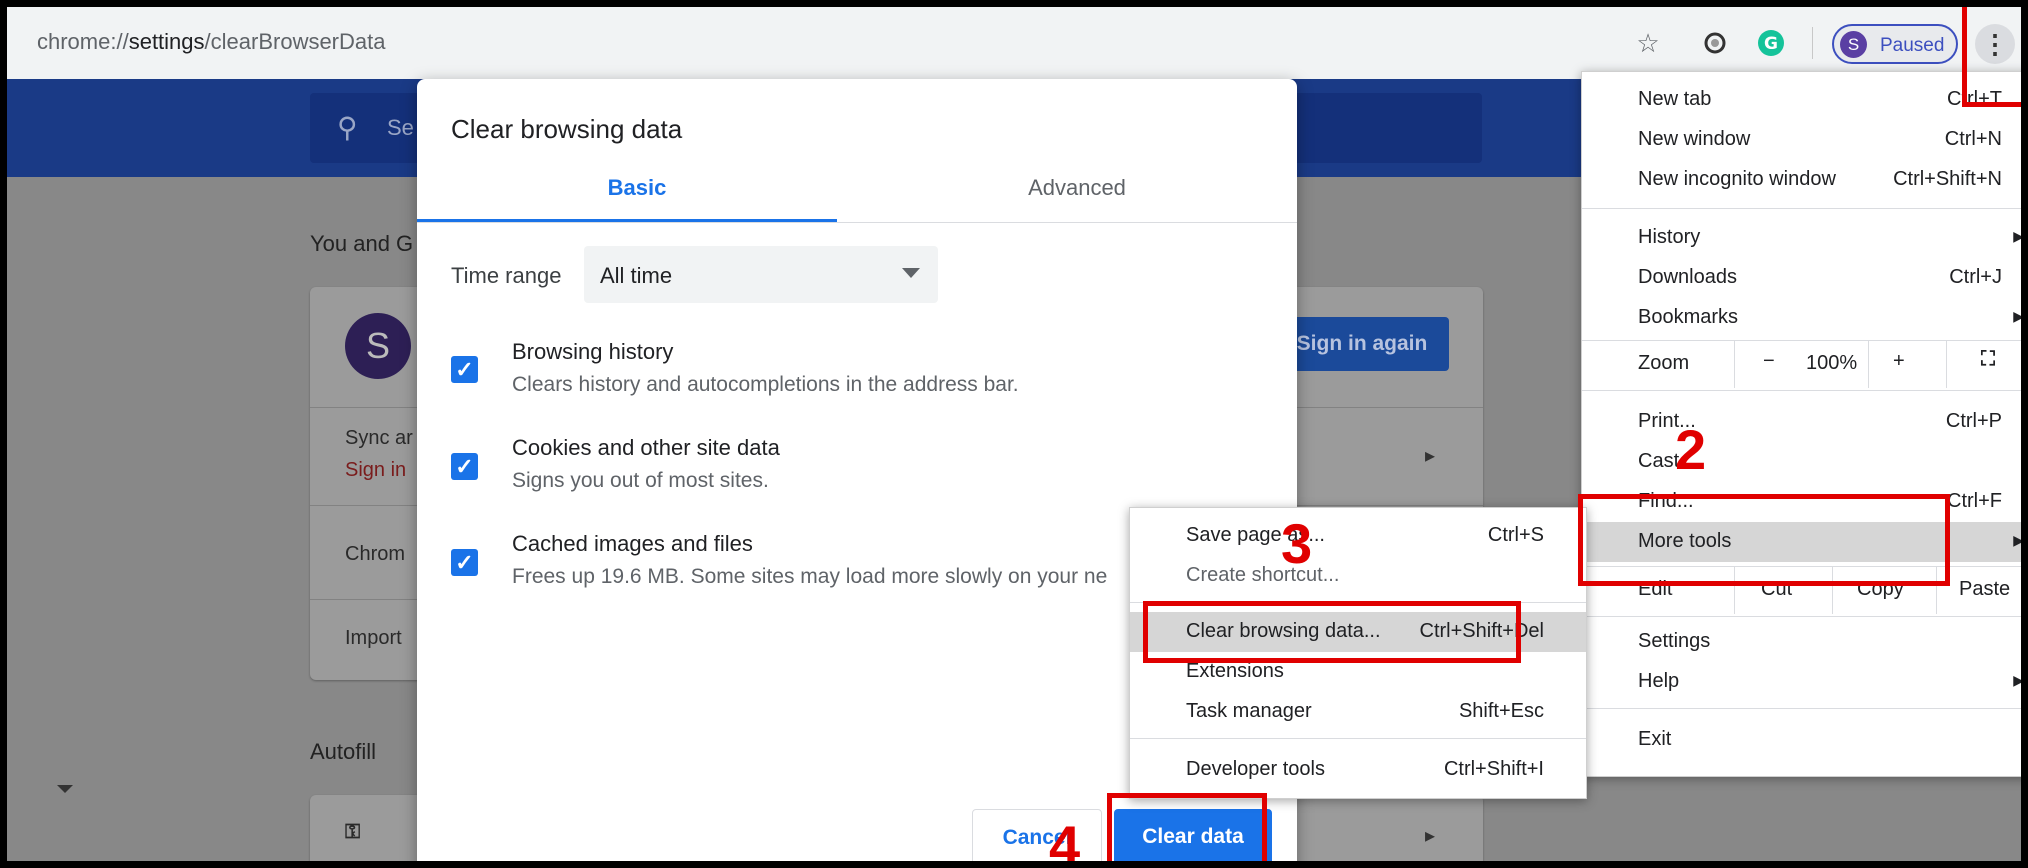  What do you see at coordinates (1975, 277) in the screenshot?
I see `menu-item-shortcut: Ctrl+J` at bounding box center [1975, 277].